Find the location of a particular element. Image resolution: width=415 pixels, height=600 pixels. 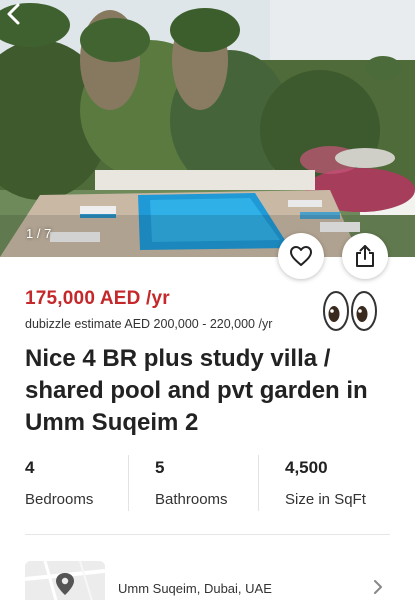

location-text: Umm Suqeim, Dubai, UAE is located at coordinates (195, 588).